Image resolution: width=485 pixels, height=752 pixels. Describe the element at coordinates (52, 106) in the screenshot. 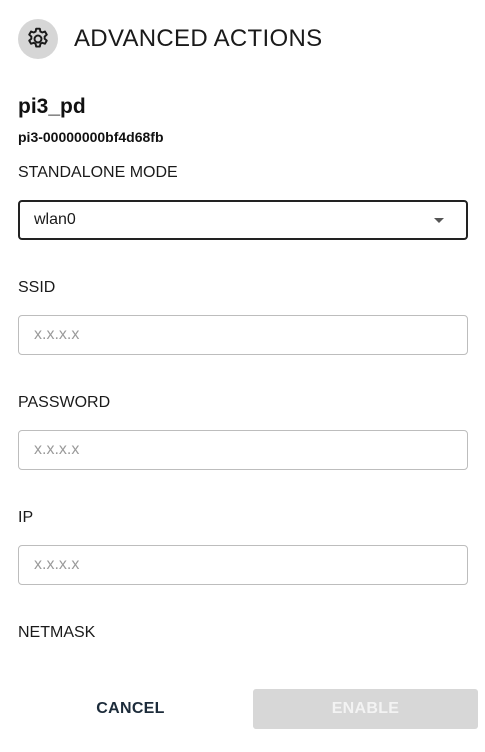

I see `device-name: pi3_pd` at that location.